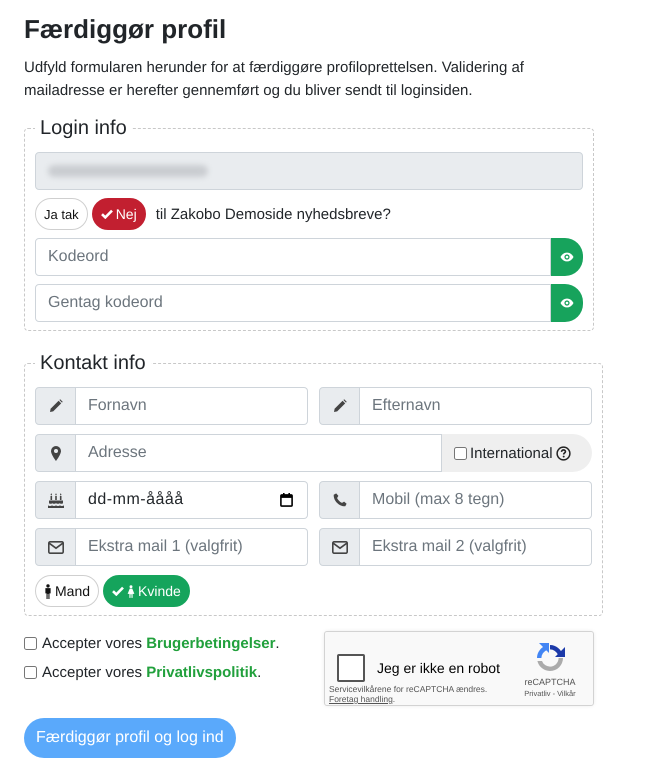  What do you see at coordinates (339, 500) in the screenshot?
I see `phone-icon` at bounding box center [339, 500].